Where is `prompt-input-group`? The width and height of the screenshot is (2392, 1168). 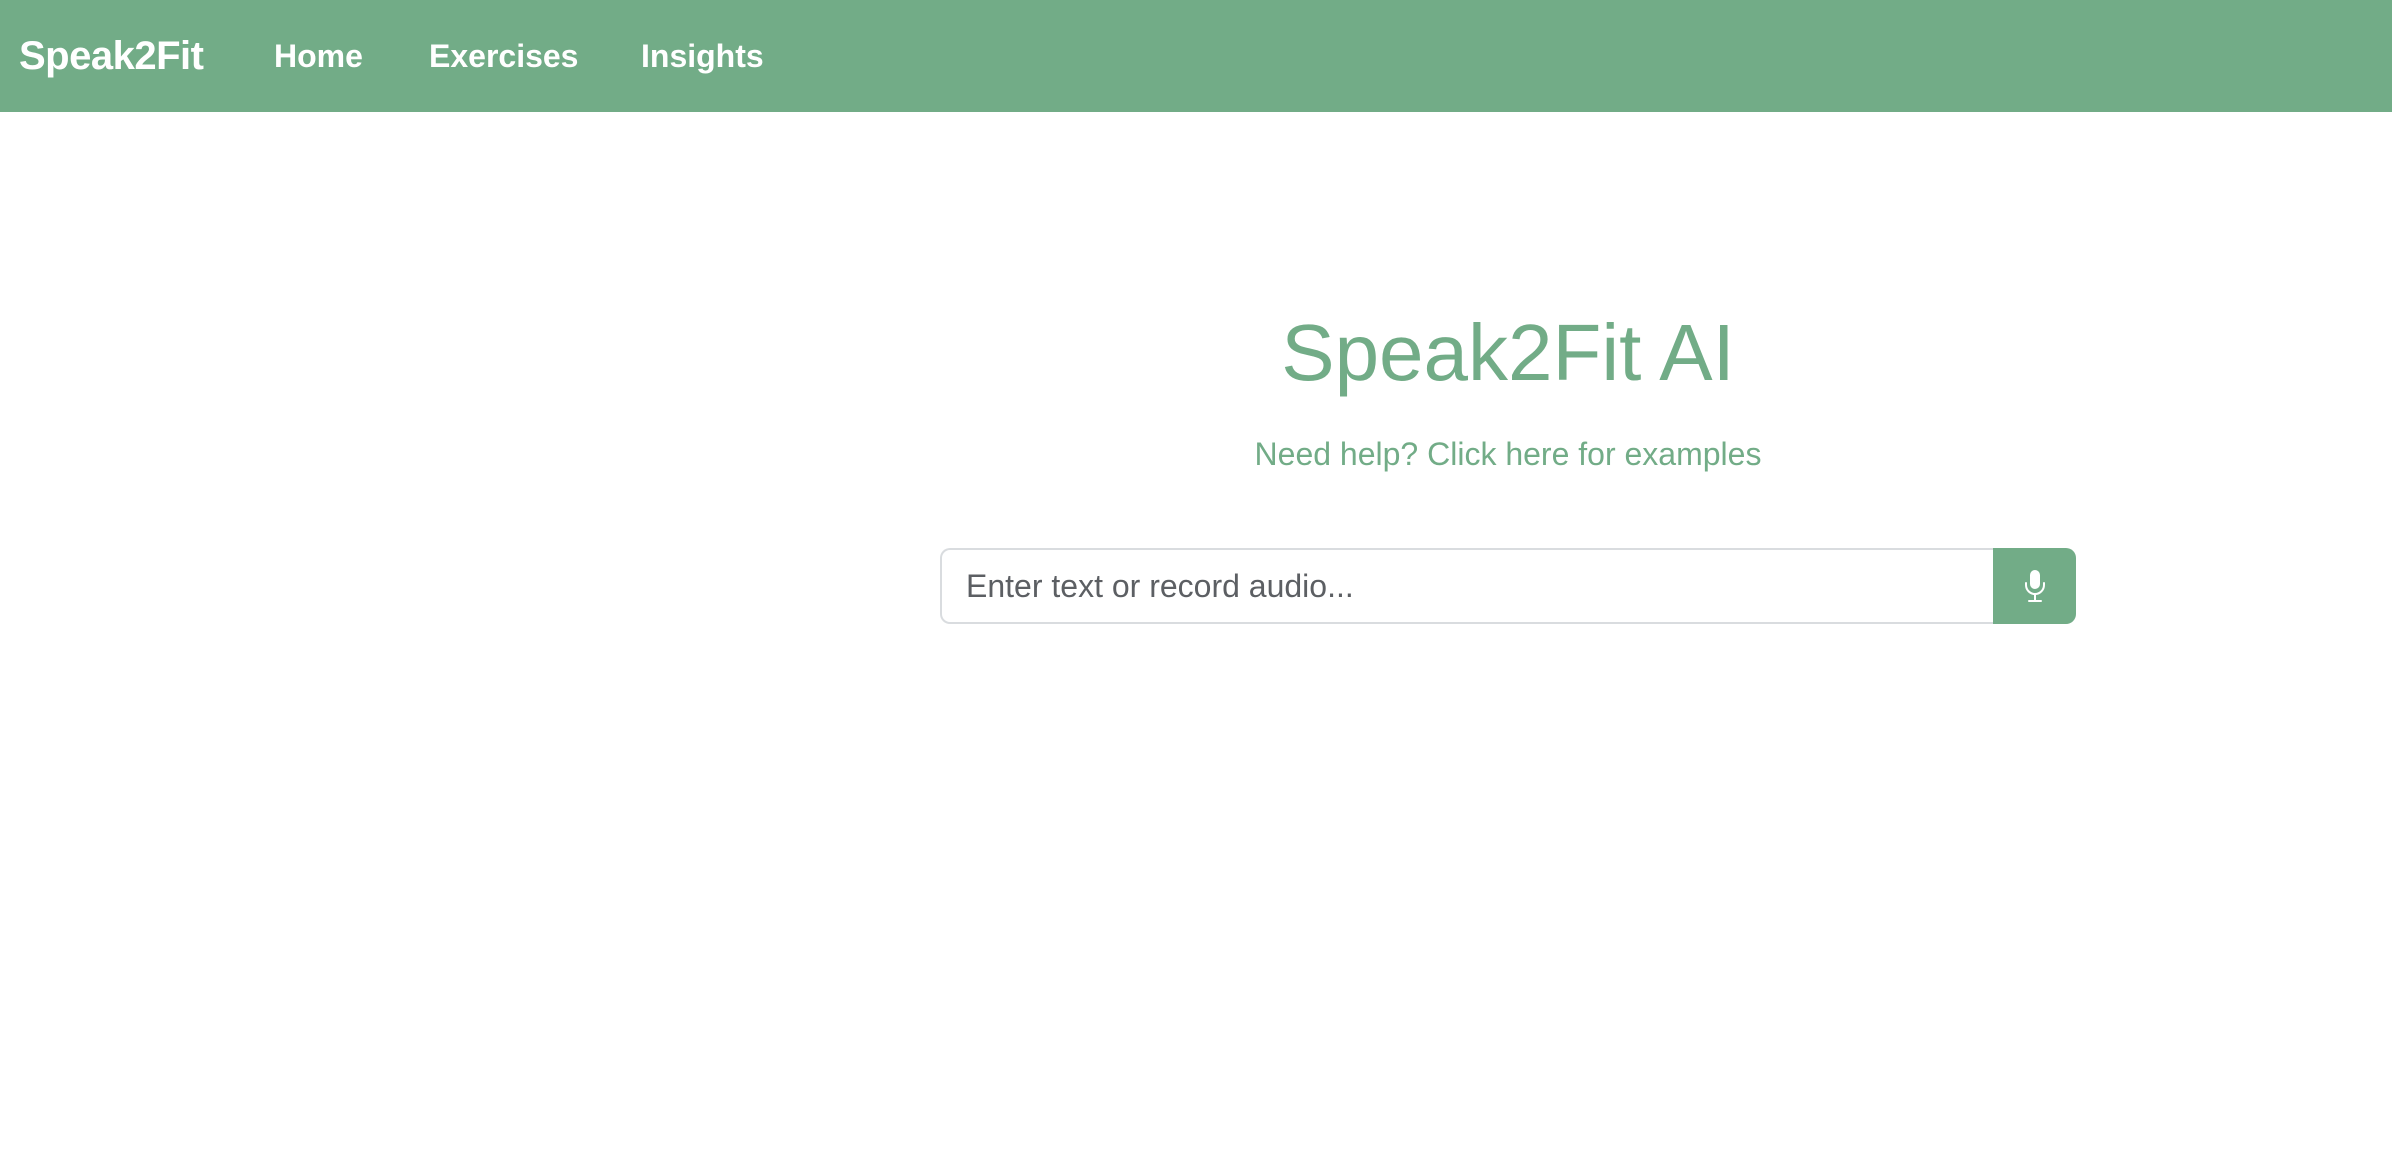 prompt-input-group is located at coordinates (1508, 586).